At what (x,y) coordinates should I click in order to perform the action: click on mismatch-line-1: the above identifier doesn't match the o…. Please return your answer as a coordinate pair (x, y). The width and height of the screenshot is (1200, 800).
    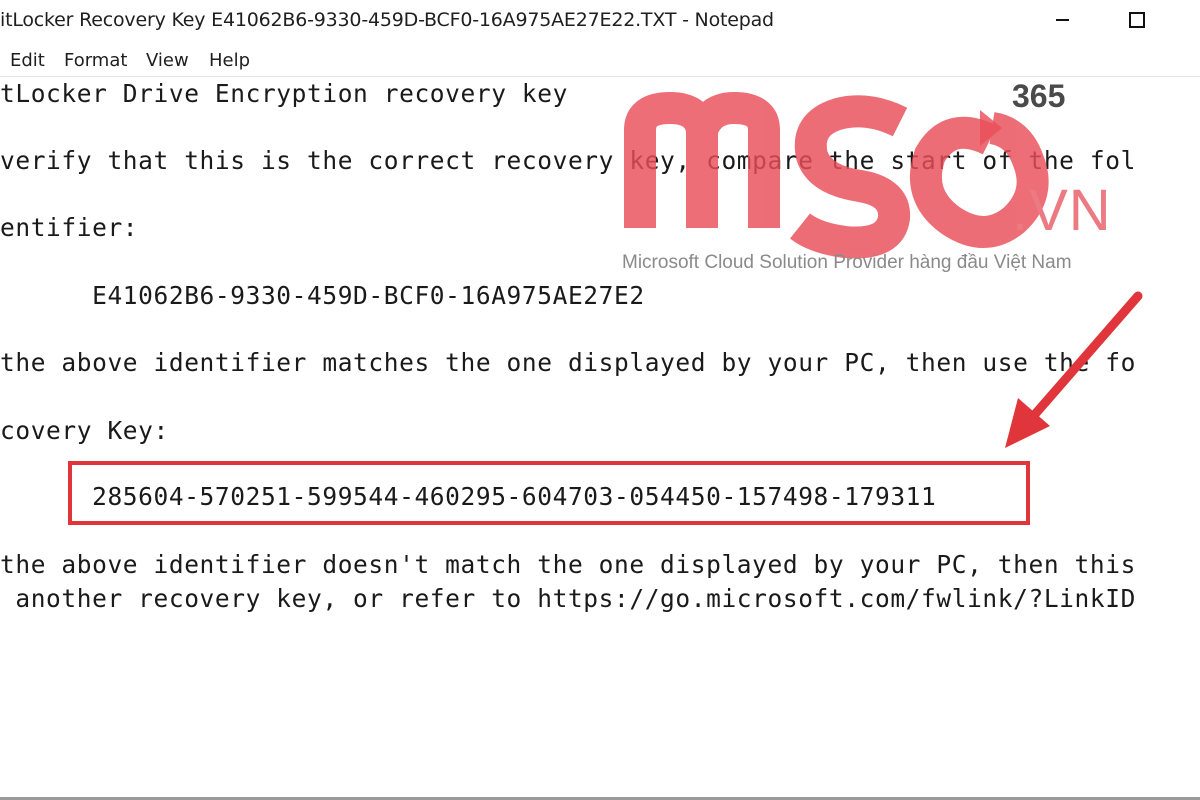
    Looking at the image, I should click on (568, 564).